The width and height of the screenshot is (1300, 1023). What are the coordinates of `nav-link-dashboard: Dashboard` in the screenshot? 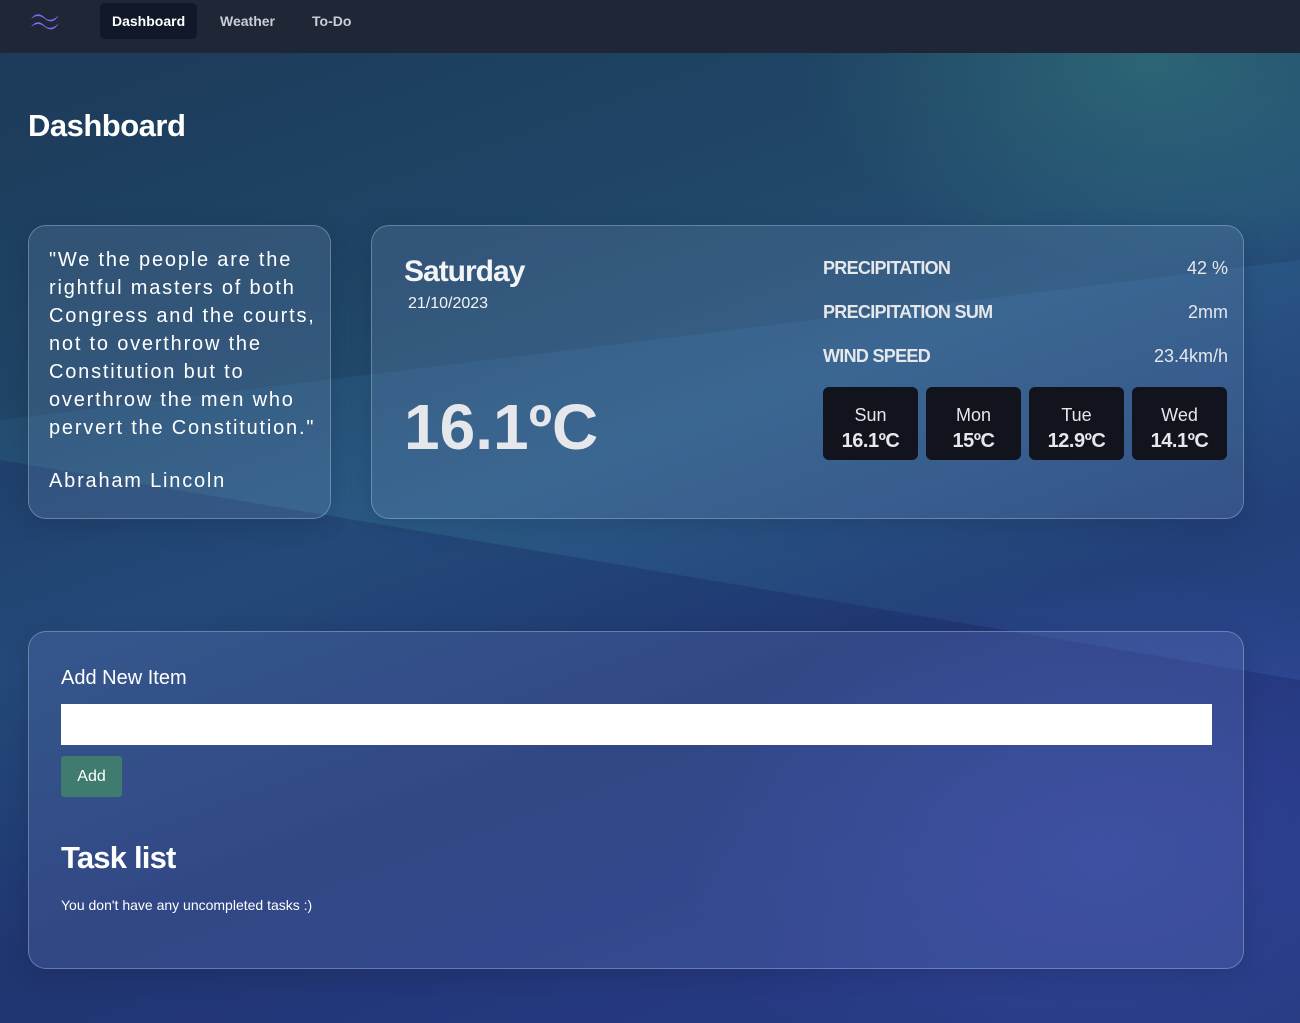 It's located at (149, 21).